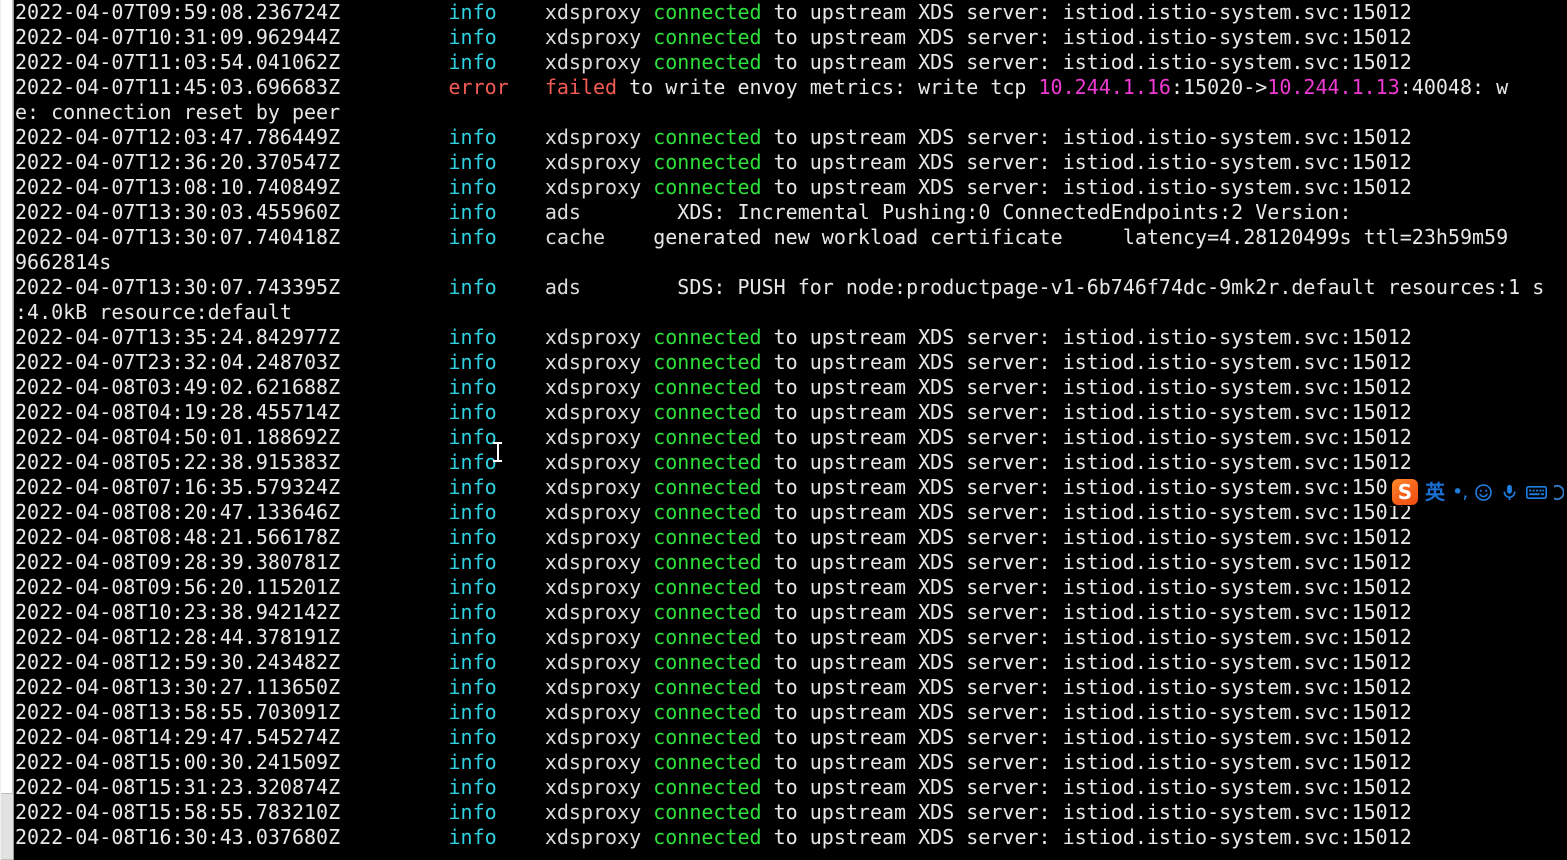  I want to click on scrollbar-lower-track, so click(7, 826).